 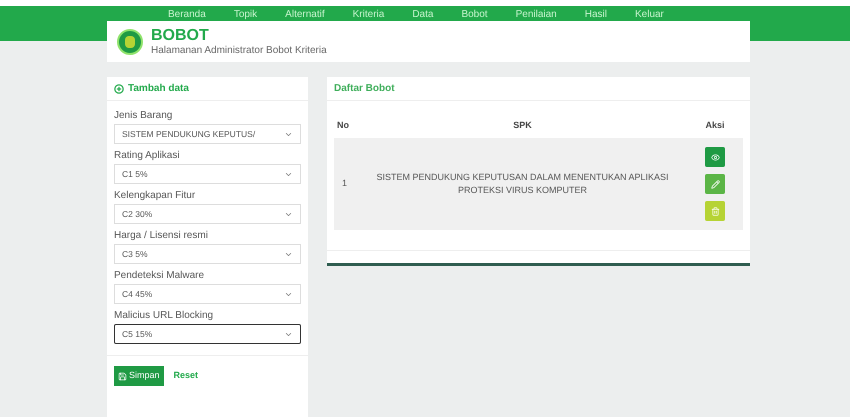 What do you see at coordinates (155, 196) in the screenshot?
I see `field-label: Kelengkapan Fitur` at bounding box center [155, 196].